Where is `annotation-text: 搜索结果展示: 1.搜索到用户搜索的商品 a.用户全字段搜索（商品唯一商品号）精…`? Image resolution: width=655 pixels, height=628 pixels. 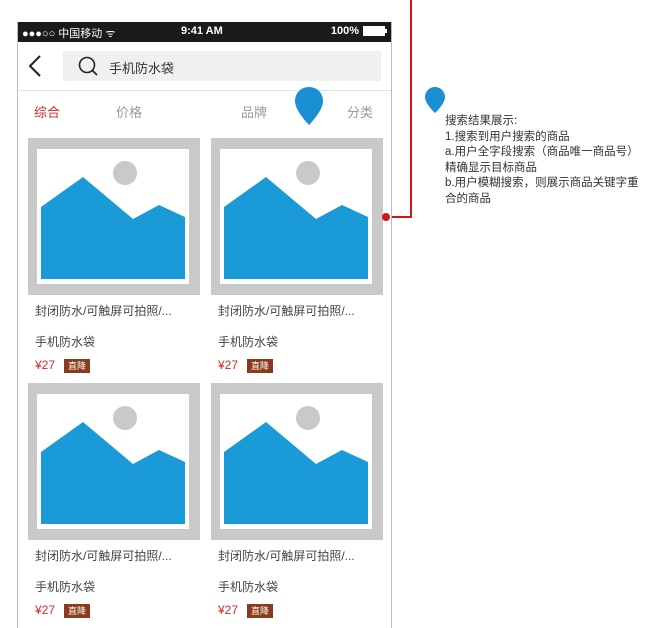
annotation-text: 搜索结果展示: 1.搜索到用户搜索的商品 a.用户全字段搜索（商品唯一商品号）精… is located at coordinates (545, 160).